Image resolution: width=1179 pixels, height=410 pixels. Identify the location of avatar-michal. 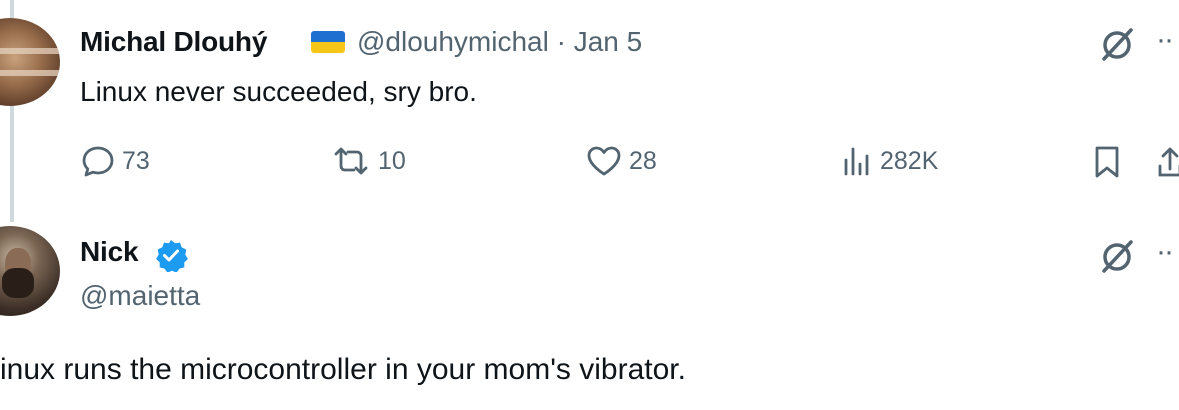
(30, 62).